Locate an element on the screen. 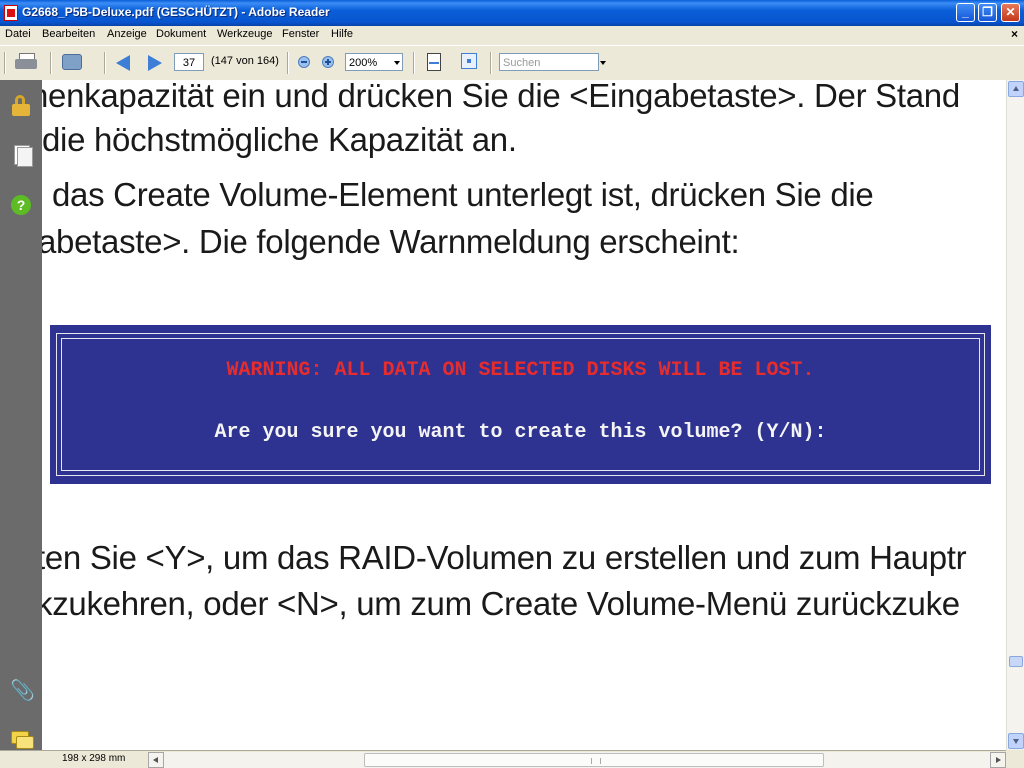 This screenshot has width=1024, height=768. toolbar: 37 (147 von 164) 200% Suchen is located at coordinates (512, 63).